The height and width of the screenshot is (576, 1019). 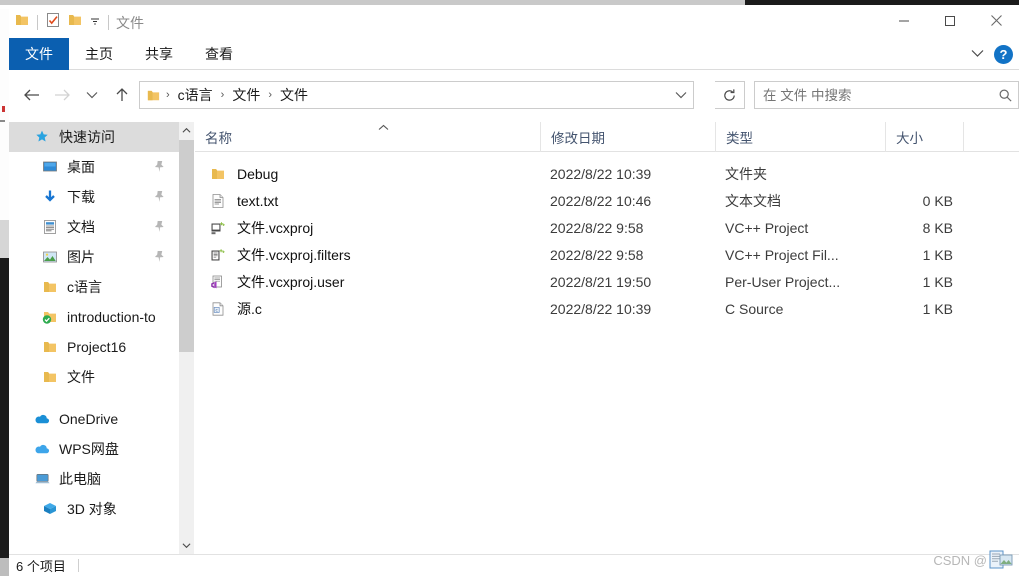 What do you see at coordinates (1003, 54) in the screenshot?
I see `help-button: ?` at bounding box center [1003, 54].